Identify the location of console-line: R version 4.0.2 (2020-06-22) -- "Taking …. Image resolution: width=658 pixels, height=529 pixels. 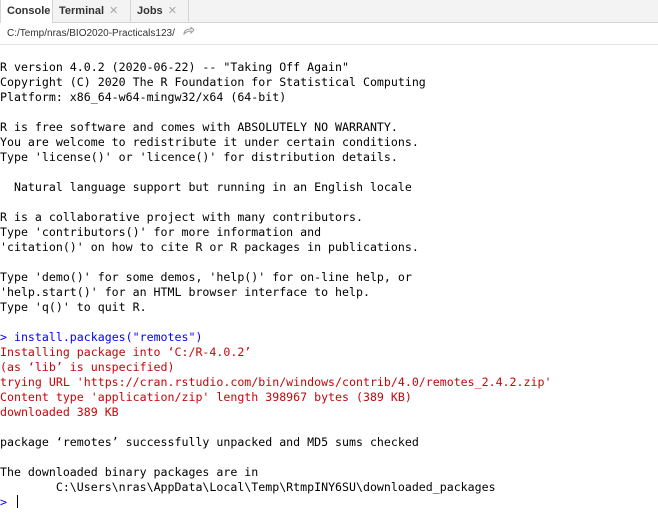
(175, 67).